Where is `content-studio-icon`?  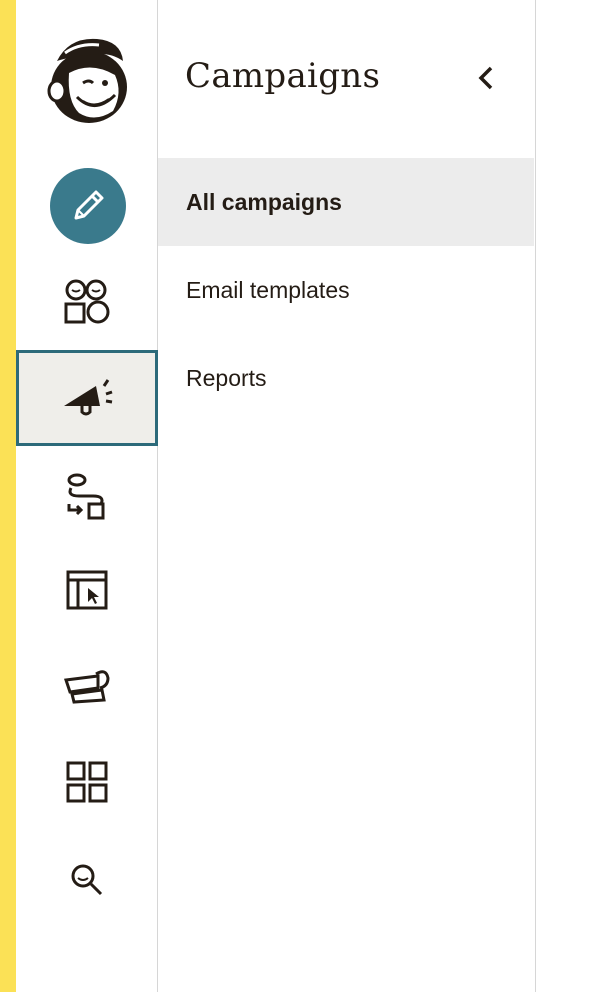
content-studio-icon is located at coordinates (86, 687).